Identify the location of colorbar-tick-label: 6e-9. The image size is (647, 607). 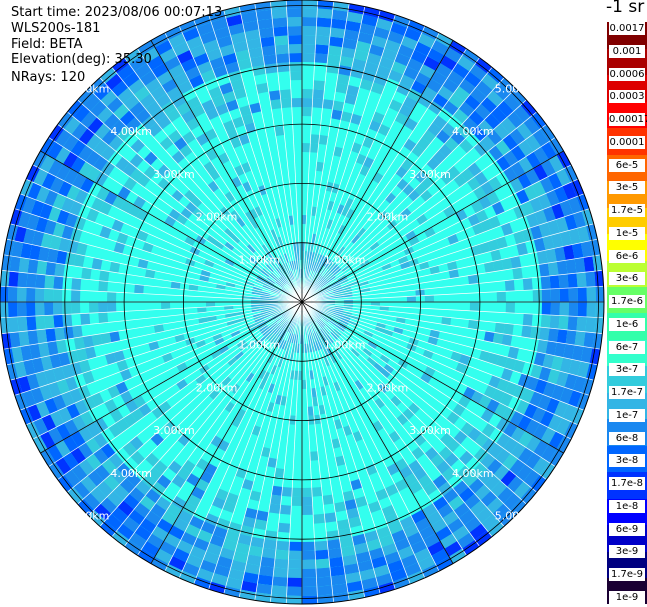
(627, 529).